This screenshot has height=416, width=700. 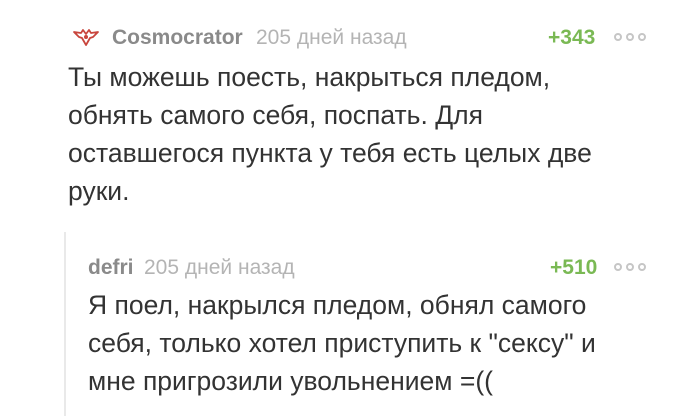 I want to click on comment-header: Cosmocrator 205 дней назад +343, so click(x=350, y=38).